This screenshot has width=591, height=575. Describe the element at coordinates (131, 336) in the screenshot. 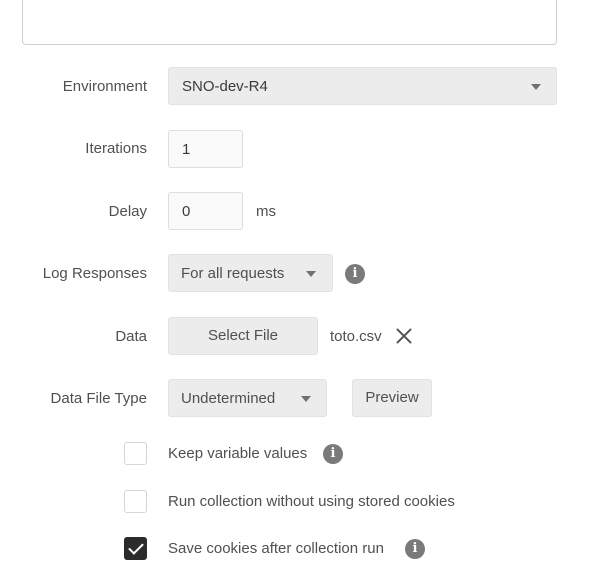

I see `data-label: Data` at that location.